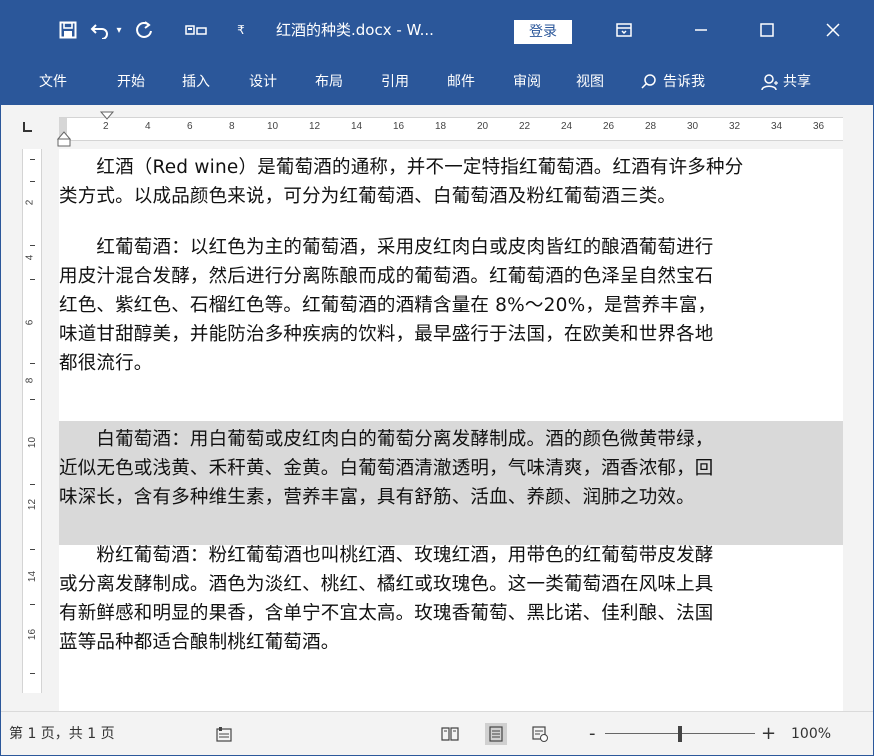 This screenshot has width=874, height=756. Describe the element at coordinates (241, 30) in the screenshot. I see `customize-qat-icon: ₹` at that location.